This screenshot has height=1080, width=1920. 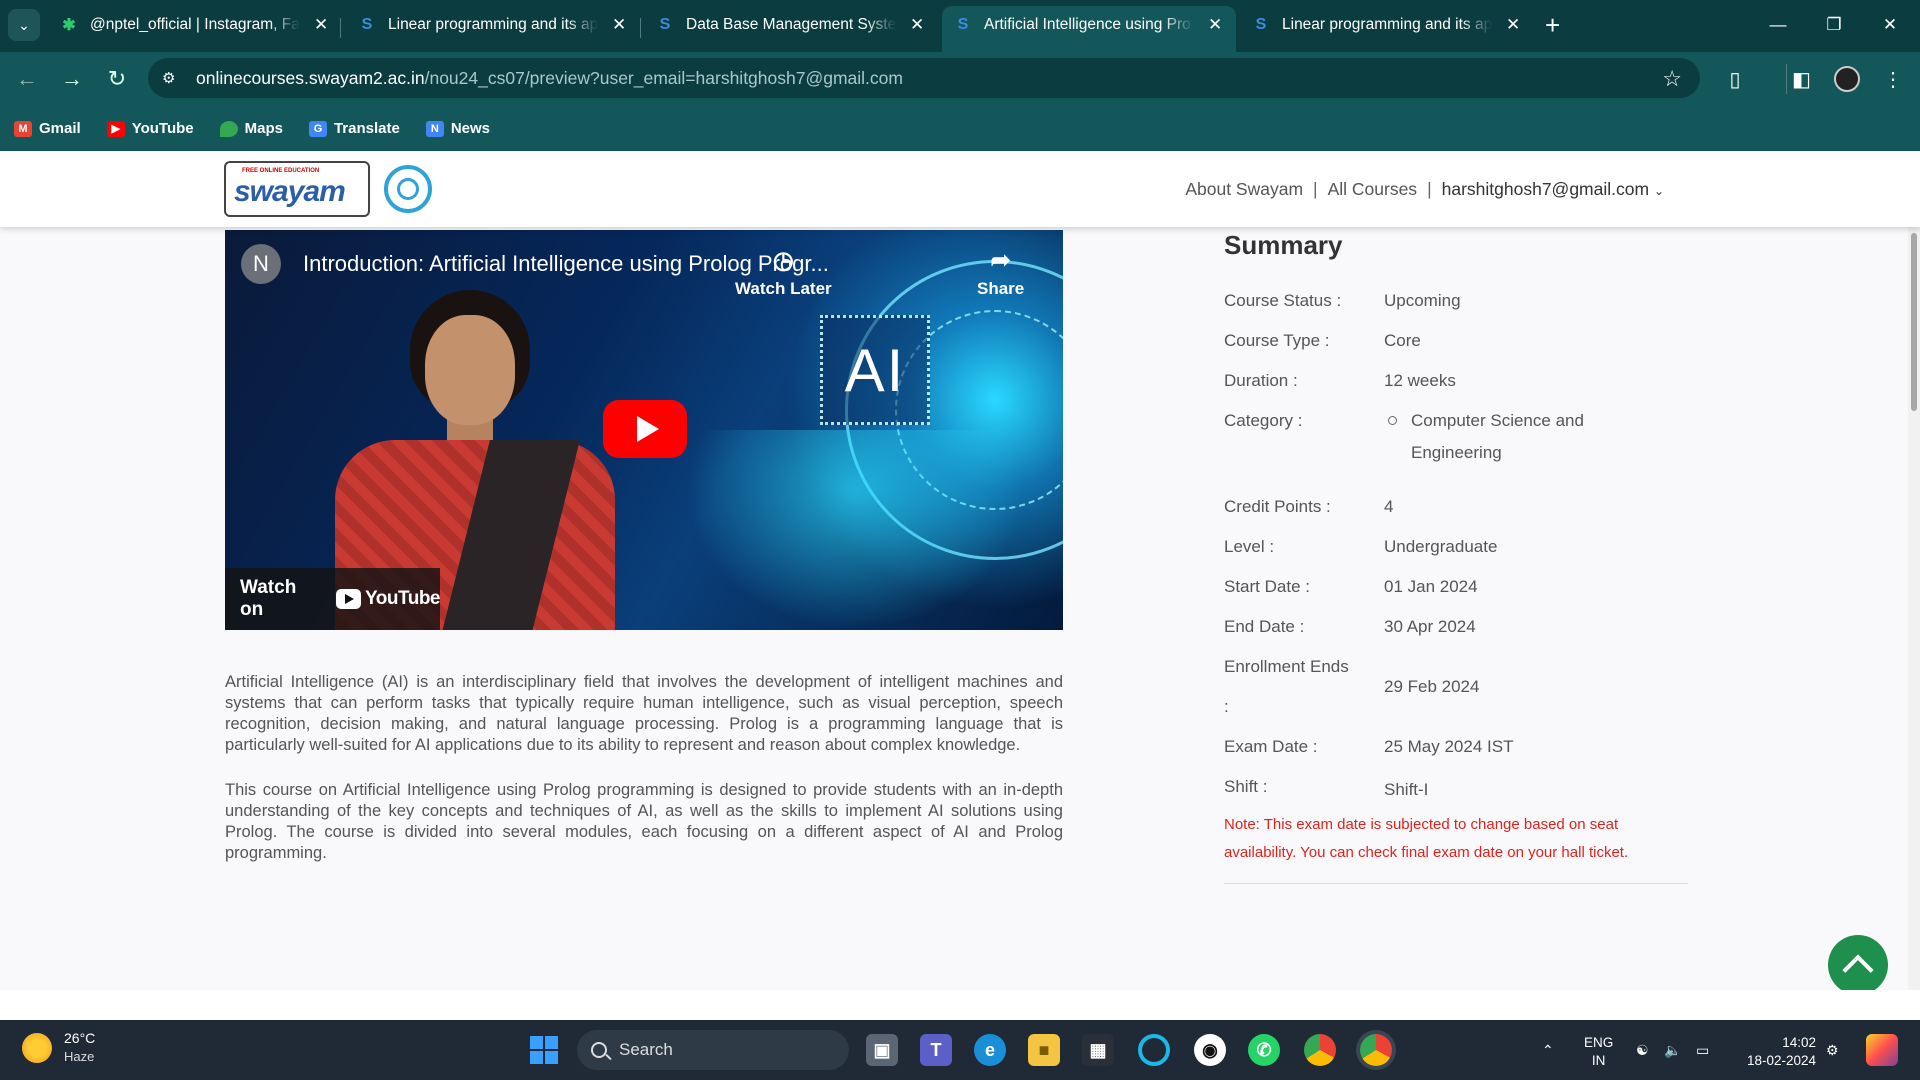 I want to click on whatsapp-icon: ✆, so click(x=1264, y=1050).